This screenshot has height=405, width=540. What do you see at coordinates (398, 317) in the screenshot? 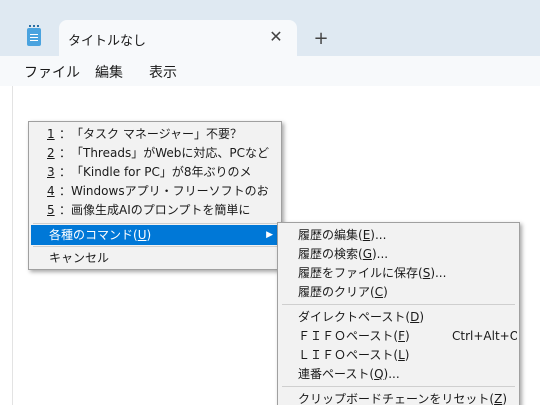
I see `submenu-direct-paste: ダイレクトペースト(D)` at bounding box center [398, 317].